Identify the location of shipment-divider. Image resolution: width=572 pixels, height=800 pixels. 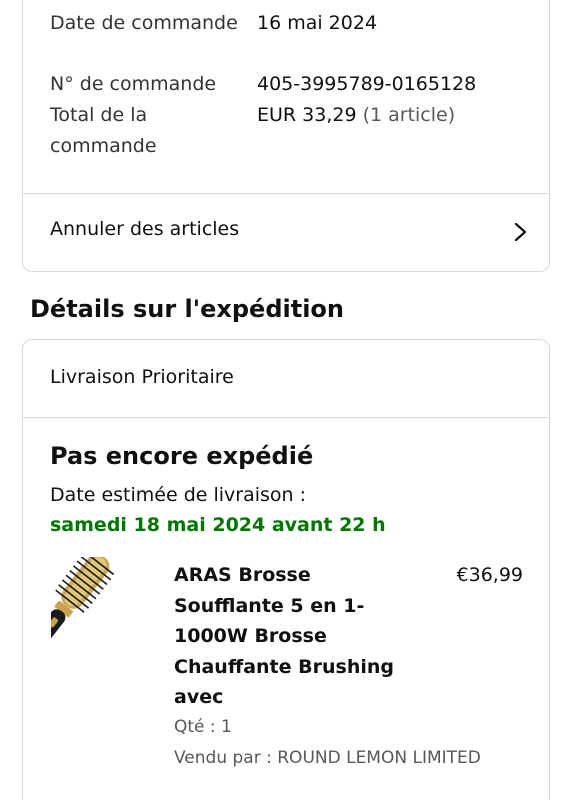
(286, 417).